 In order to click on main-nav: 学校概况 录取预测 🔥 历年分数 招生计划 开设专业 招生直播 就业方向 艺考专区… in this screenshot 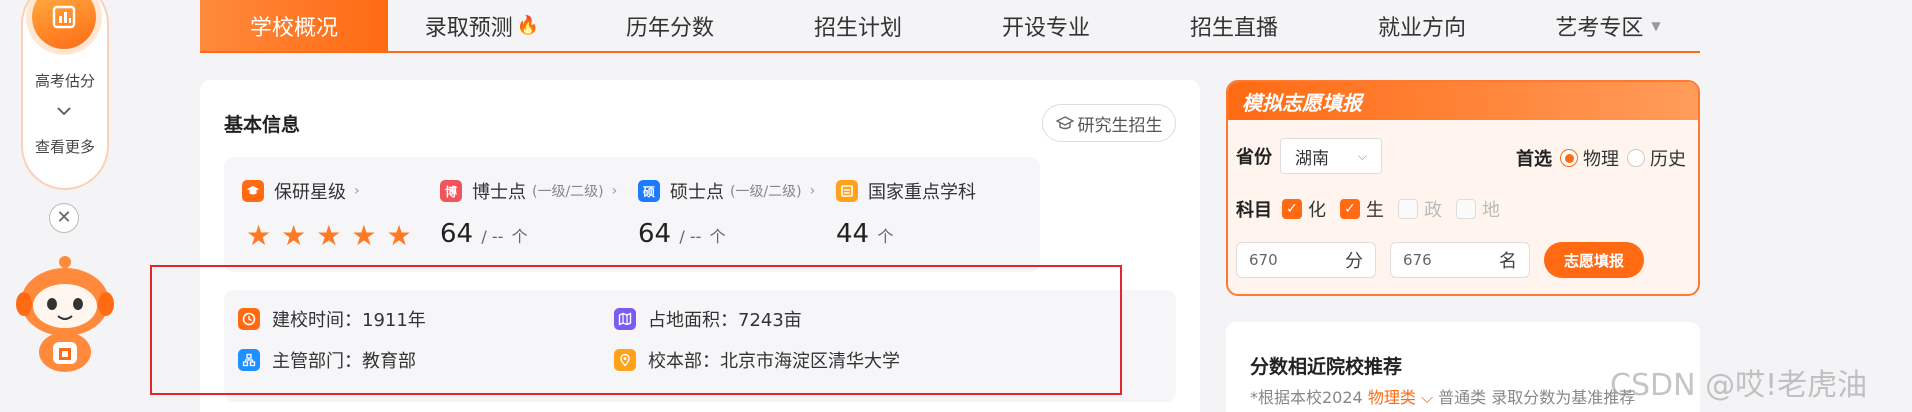, I will do `click(950, 26)`.